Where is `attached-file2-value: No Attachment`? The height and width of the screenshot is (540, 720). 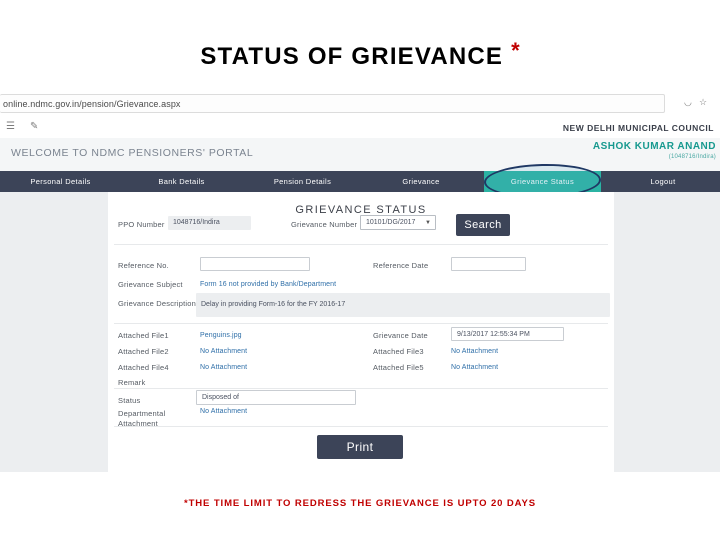
attached-file2-value: No Attachment is located at coordinates (224, 351).